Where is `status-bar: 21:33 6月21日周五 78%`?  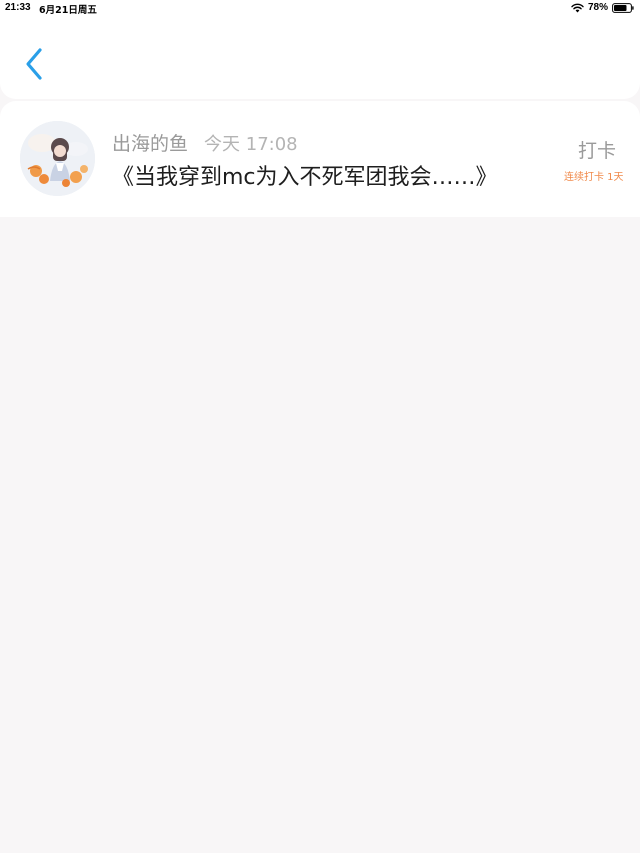 status-bar: 21:33 6月21日周五 78% is located at coordinates (320, 8).